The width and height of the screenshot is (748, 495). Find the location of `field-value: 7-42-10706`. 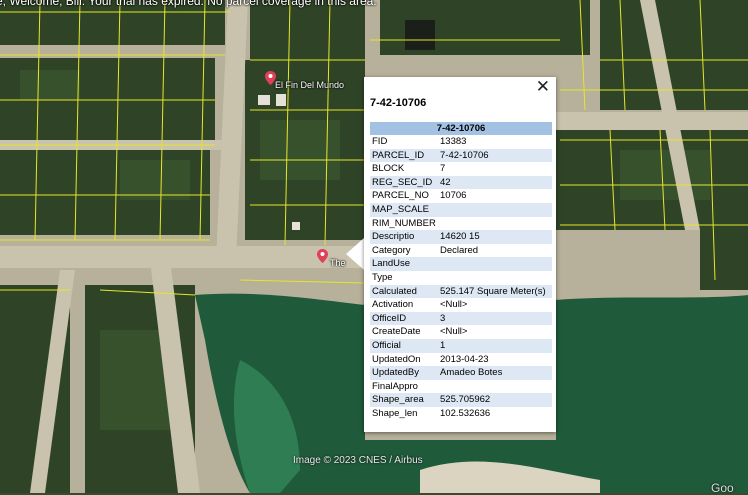

field-value: 7-42-10706 is located at coordinates (495, 155).